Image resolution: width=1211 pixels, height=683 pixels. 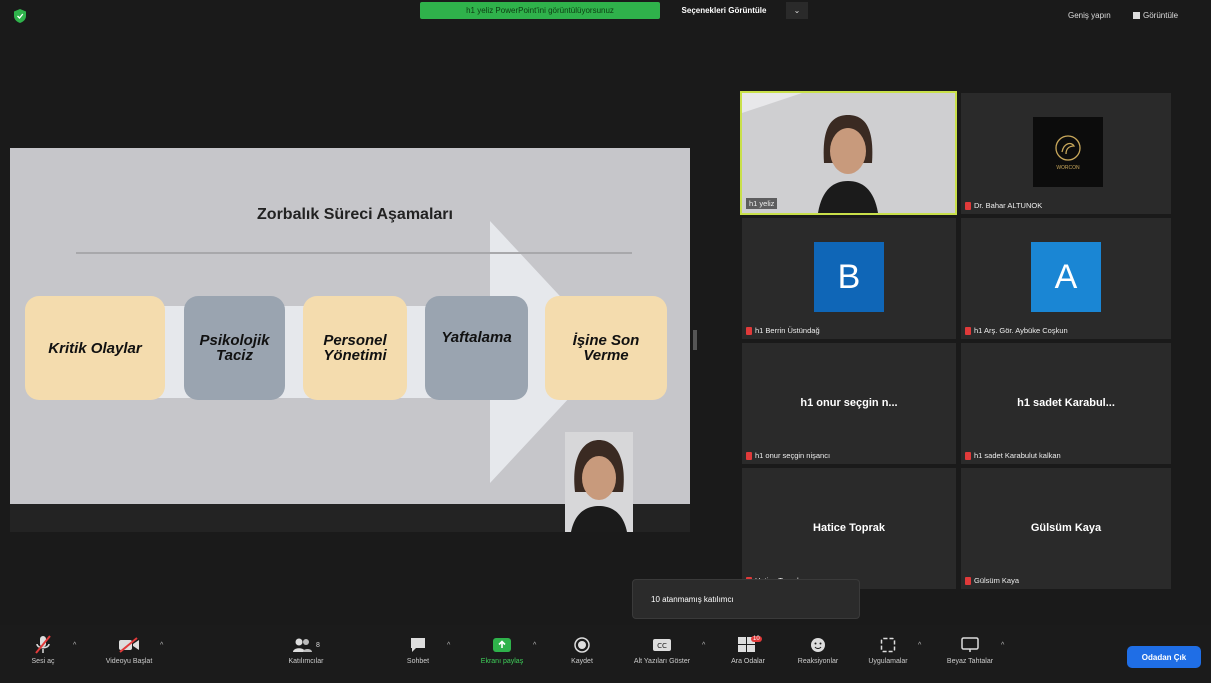 What do you see at coordinates (783, 330) in the screenshot?
I see `participant-name-label: h1 Berrin Üstündağ` at bounding box center [783, 330].